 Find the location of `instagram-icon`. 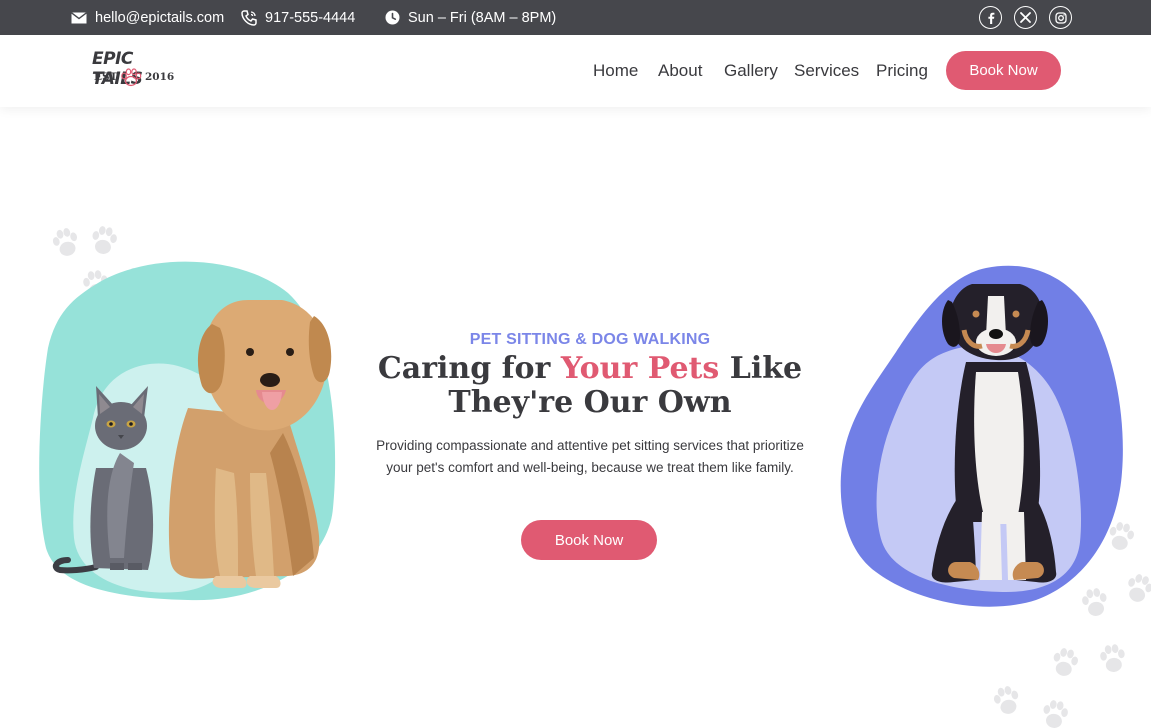

instagram-icon is located at coordinates (1060, 17).